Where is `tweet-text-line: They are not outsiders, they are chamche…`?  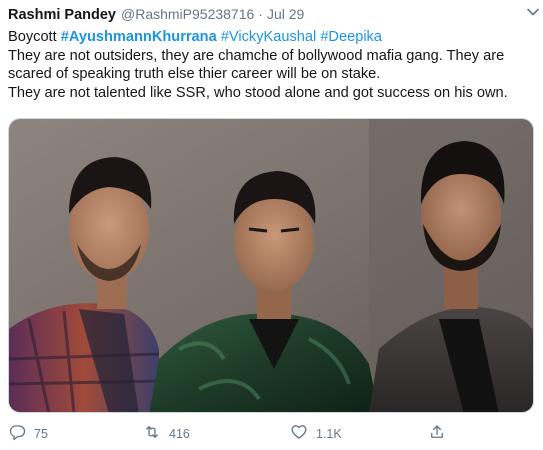 tweet-text-line: They are not outsiders, they are chamche… is located at coordinates (273, 56).